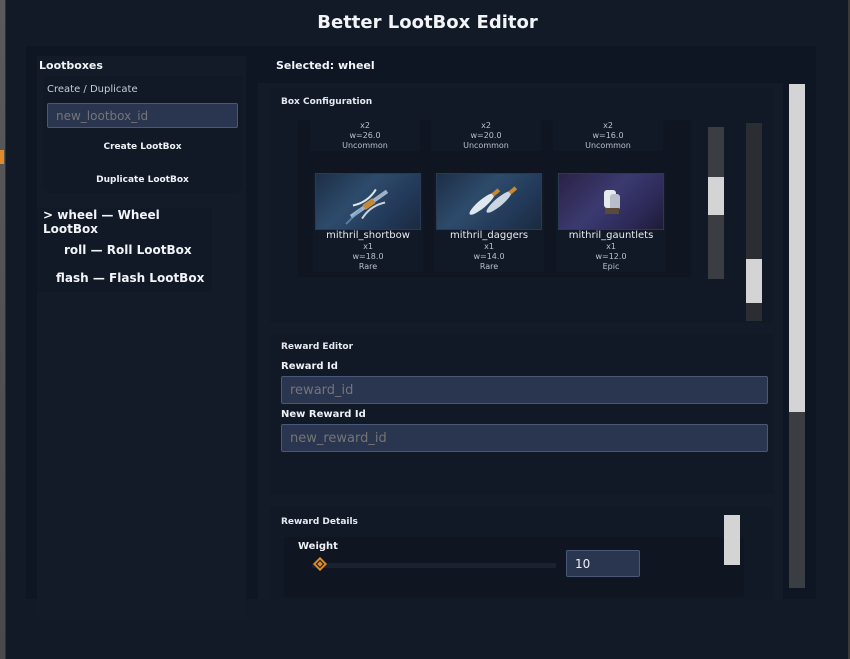 This screenshot has height=659, width=850. What do you see at coordinates (309, 366) in the screenshot?
I see `reward-id-label: Reward Id` at bounding box center [309, 366].